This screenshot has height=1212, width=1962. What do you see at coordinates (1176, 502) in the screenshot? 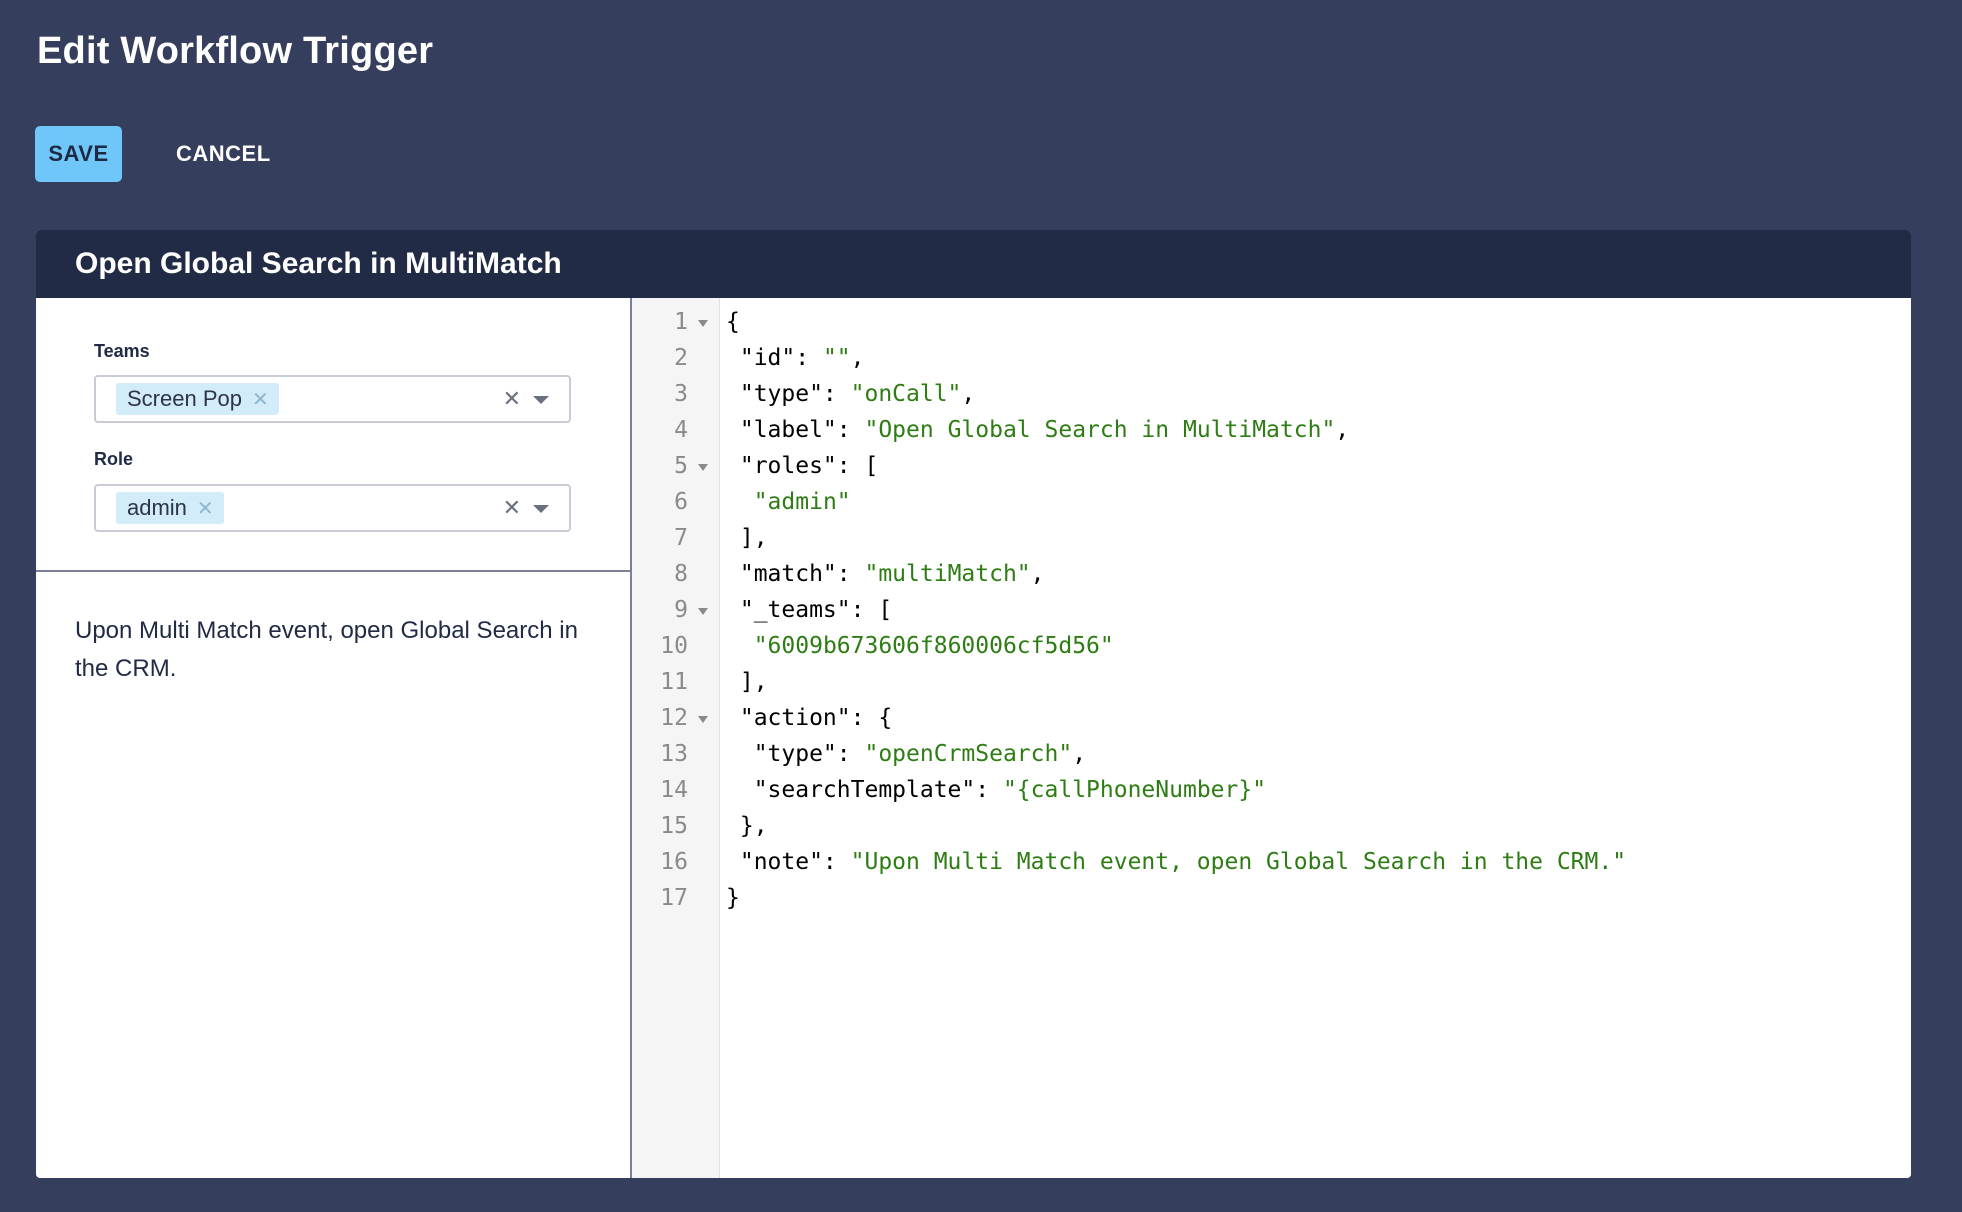
I see `code-line: "admin"` at bounding box center [1176, 502].